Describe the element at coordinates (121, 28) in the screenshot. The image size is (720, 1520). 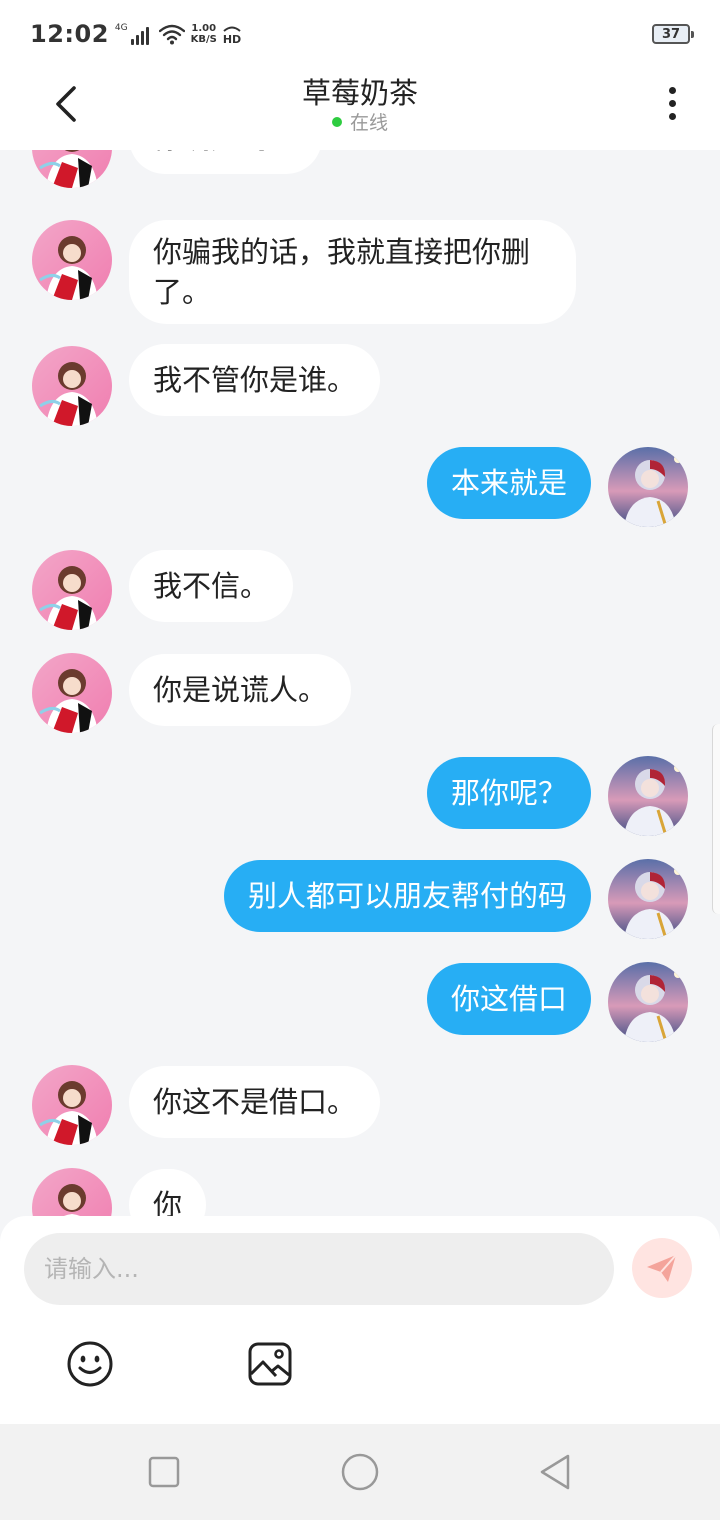
I see `network-type: 4G` at that location.